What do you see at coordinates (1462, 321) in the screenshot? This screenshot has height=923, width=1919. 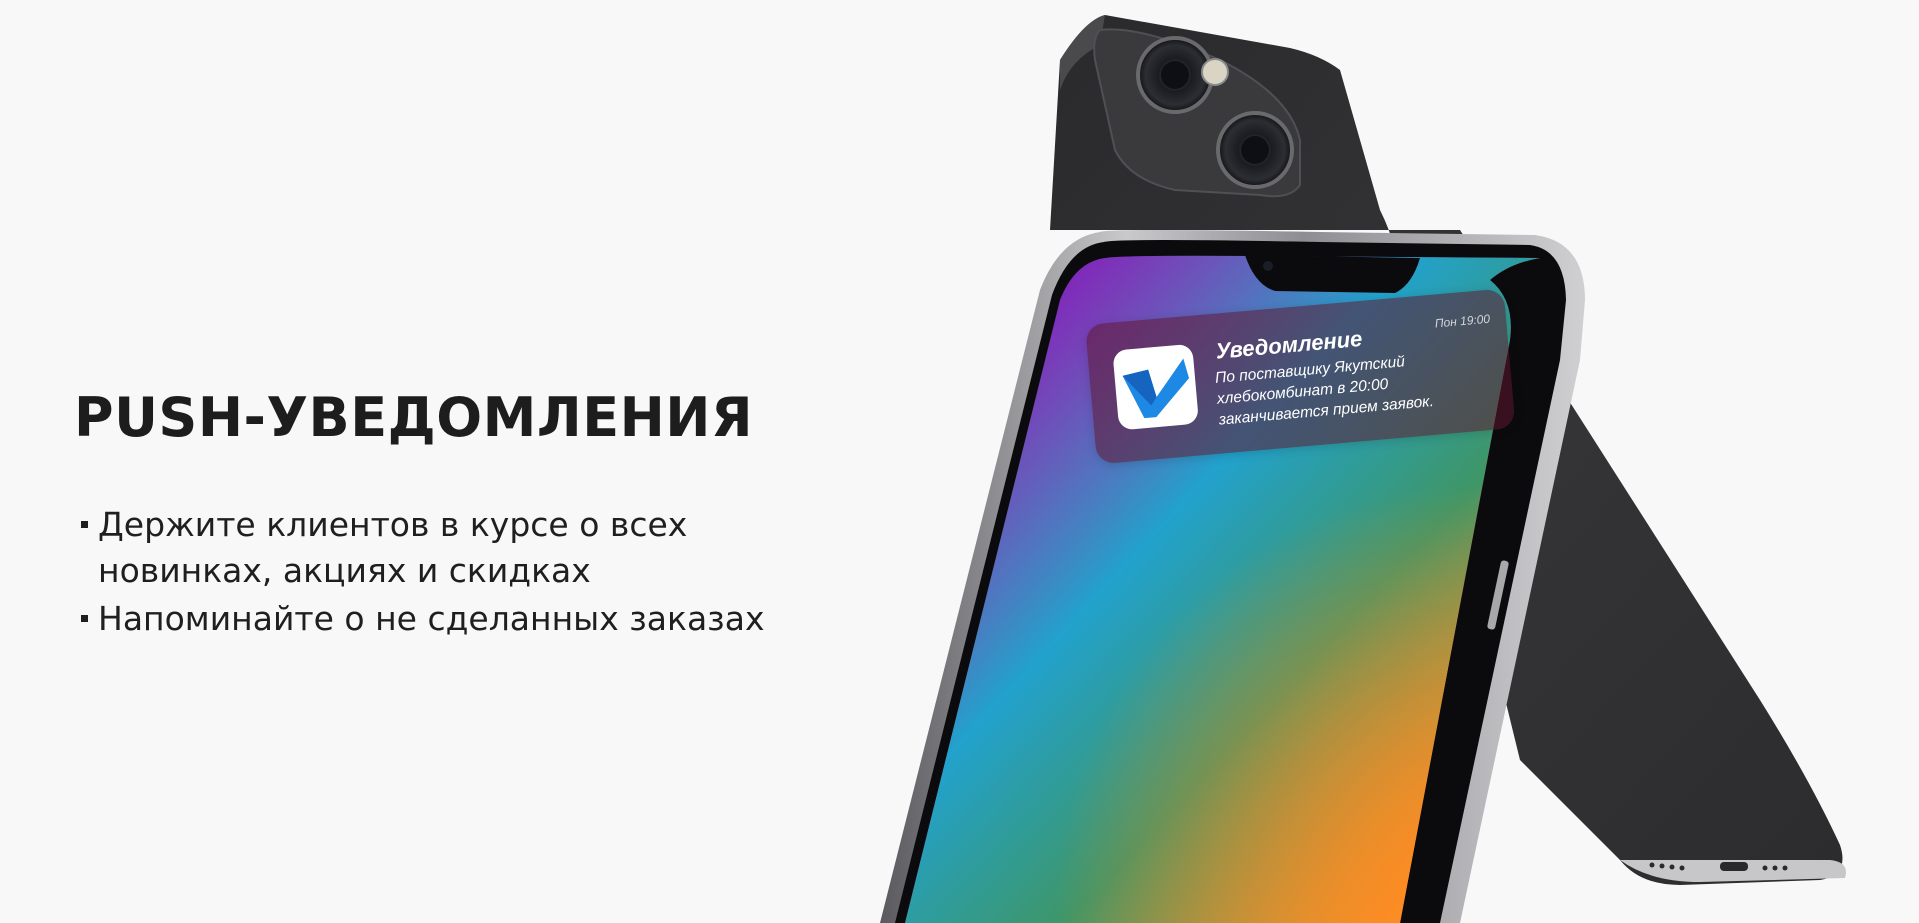 I see `notification-time: Пон 19:00` at bounding box center [1462, 321].